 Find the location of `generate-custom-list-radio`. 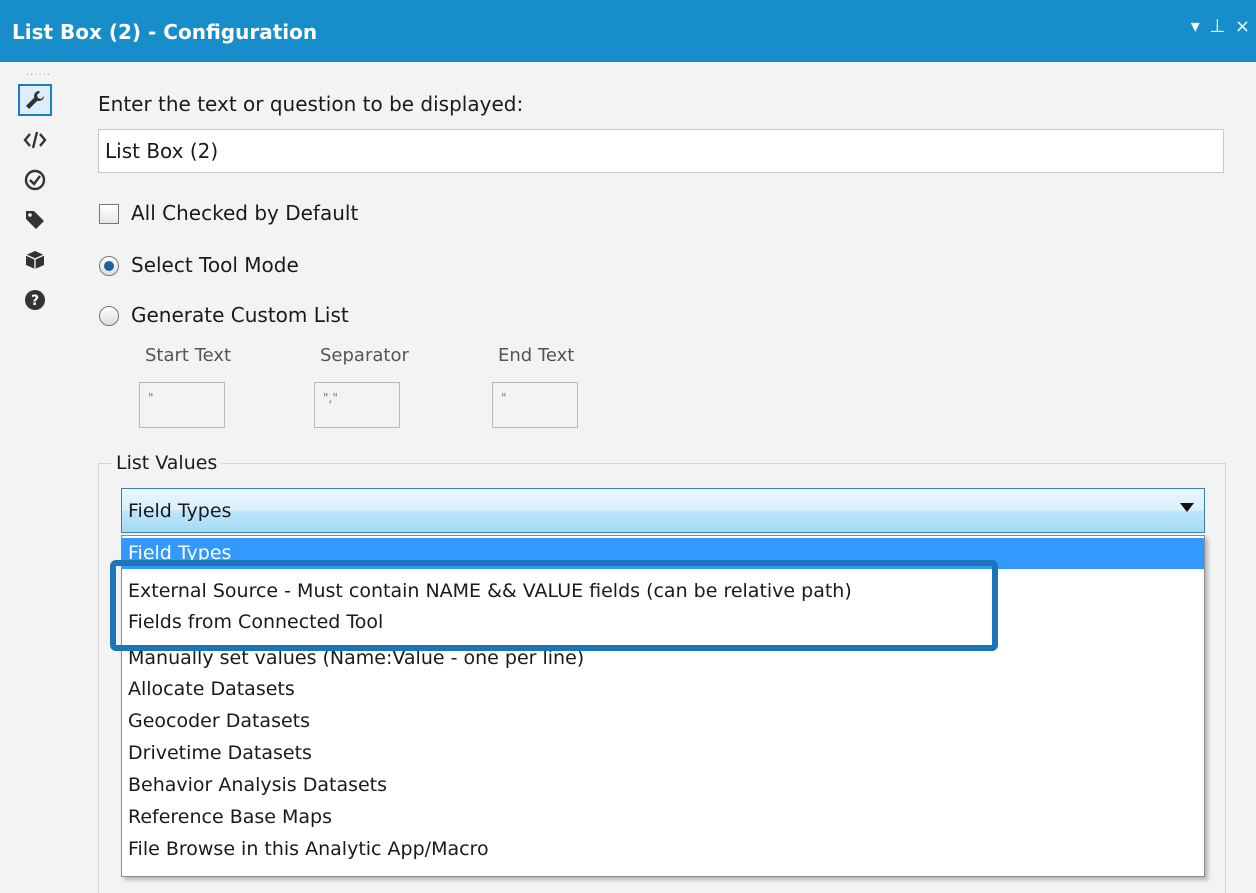

generate-custom-list-radio is located at coordinates (109, 316).